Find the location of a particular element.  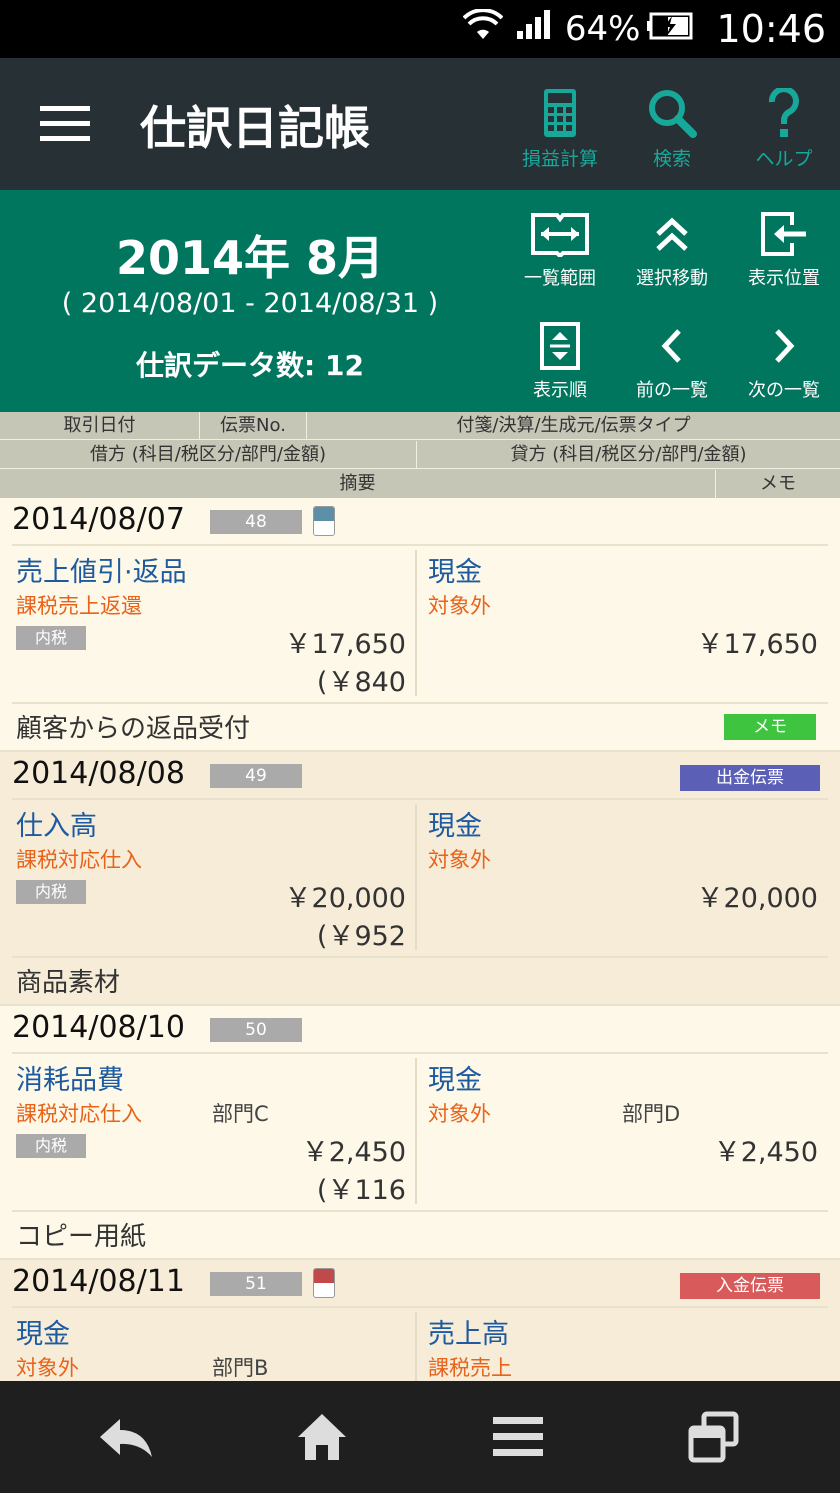

next-list-button: 次の一覧 is located at coordinates (784, 362).